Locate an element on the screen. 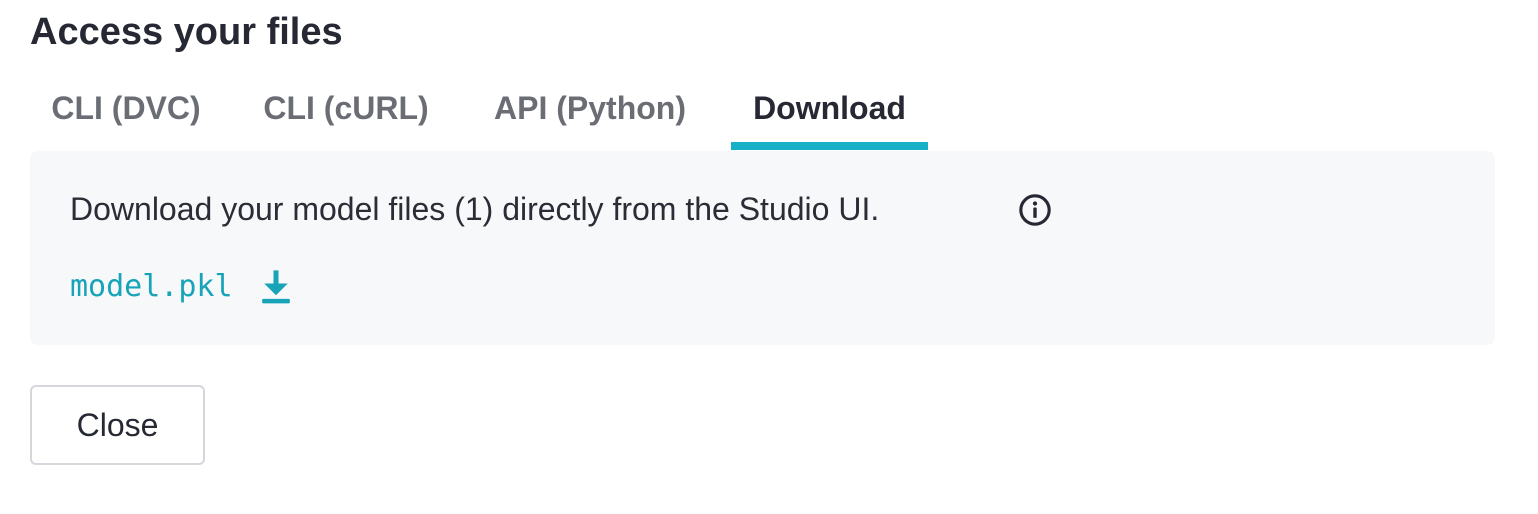  dialog-title: Access your files is located at coordinates (186, 32).